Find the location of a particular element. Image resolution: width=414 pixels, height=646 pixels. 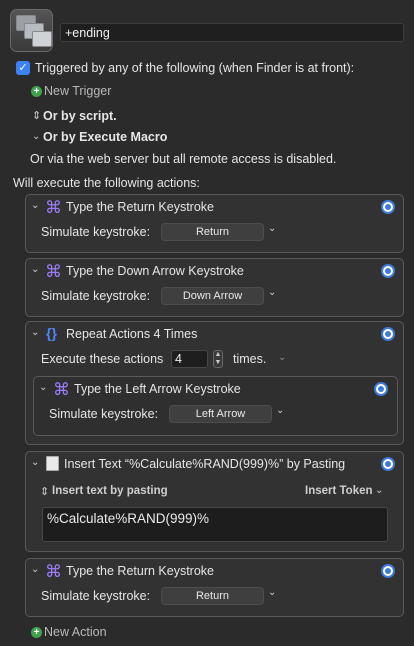

insert-text-area: %Calculate%RAND(999)% is located at coordinates (215, 524).